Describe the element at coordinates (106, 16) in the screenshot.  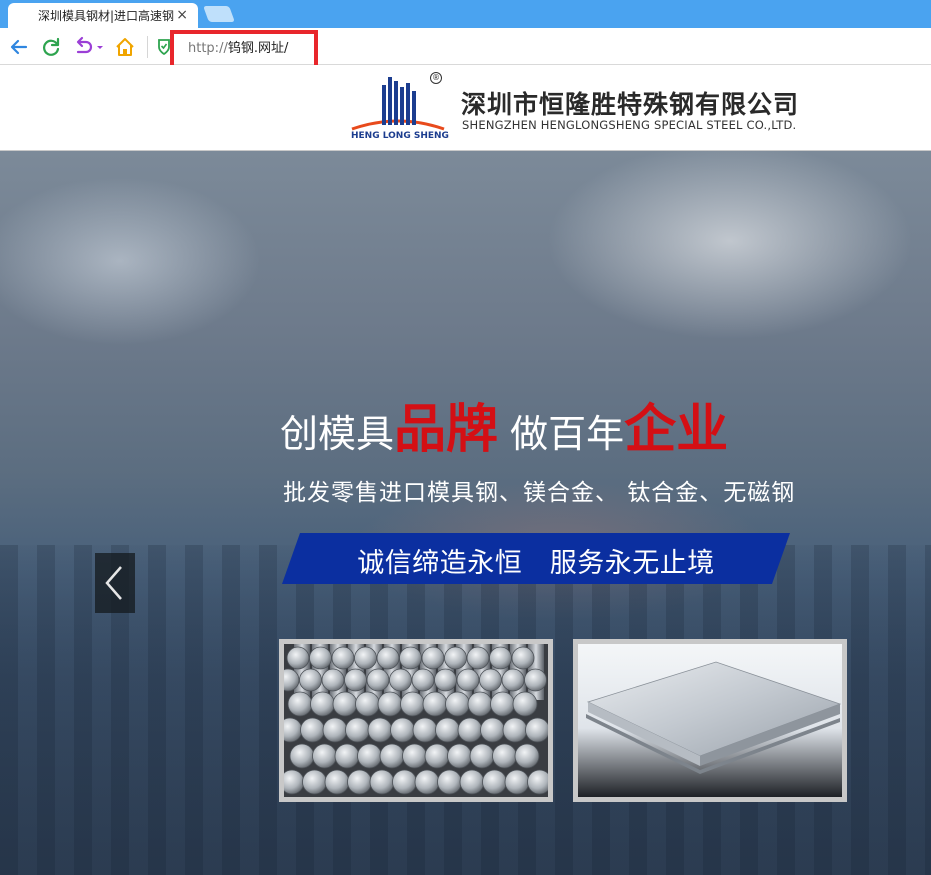
I see `tab-title: 深圳模具钢材|进口高速钢` at that location.